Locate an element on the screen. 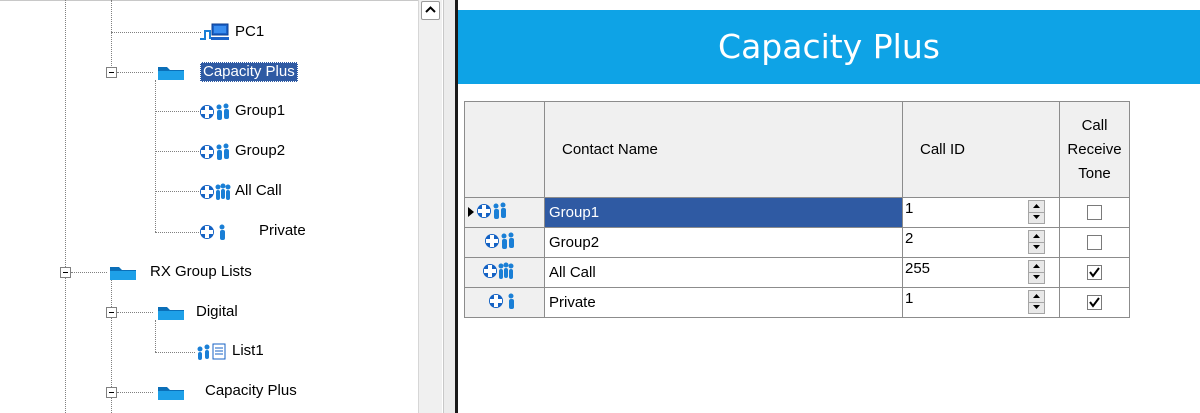 The width and height of the screenshot is (1200, 413). checkmark-icon is located at coordinates (1094, 272).